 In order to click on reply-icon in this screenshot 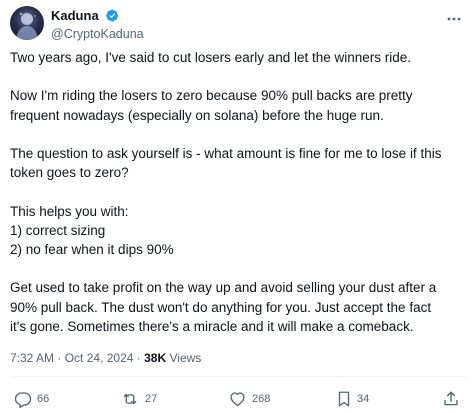, I will do `click(23, 399)`.